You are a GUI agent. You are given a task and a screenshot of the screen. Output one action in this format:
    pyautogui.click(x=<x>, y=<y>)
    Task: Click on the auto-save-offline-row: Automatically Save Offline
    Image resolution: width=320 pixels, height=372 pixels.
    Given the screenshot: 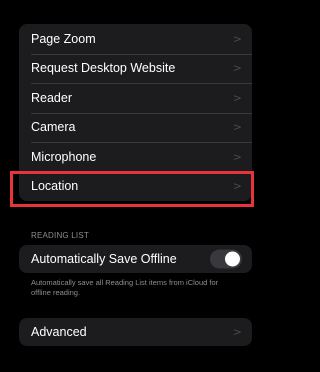 What is the action you would take?
    pyautogui.click(x=135, y=259)
    